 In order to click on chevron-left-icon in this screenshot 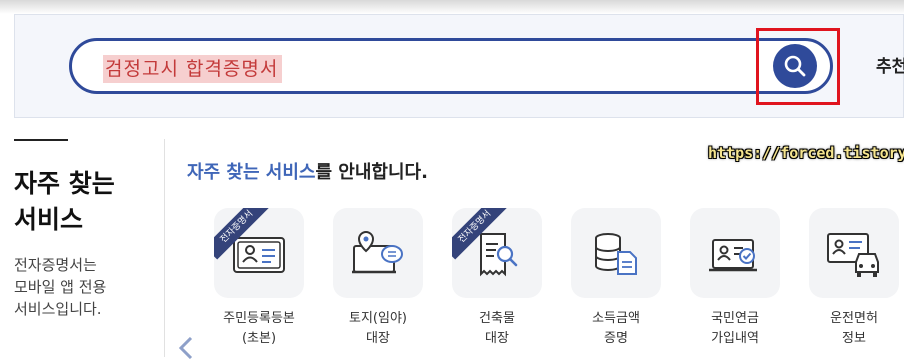, I will do `click(186, 348)`.